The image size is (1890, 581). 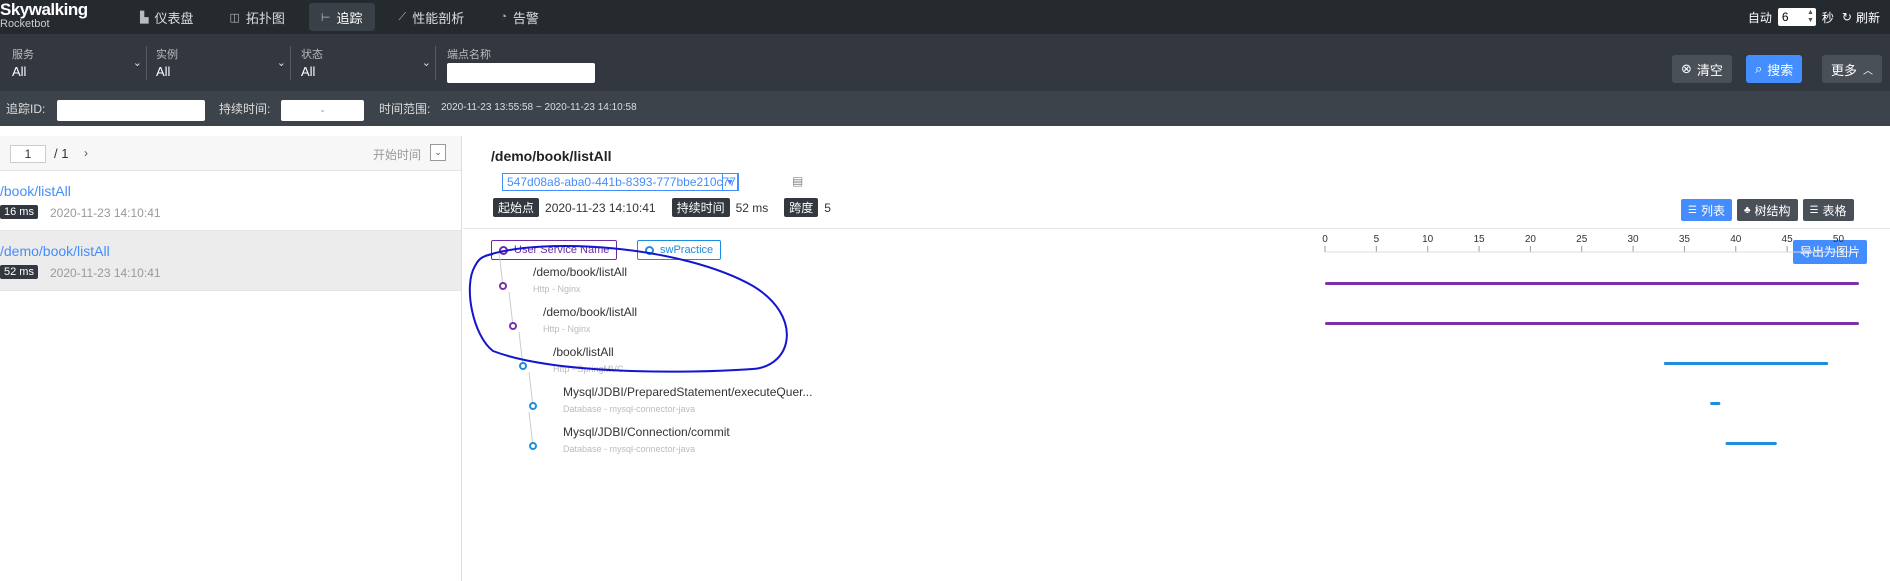 What do you see at coordinates (1844, 70) in the screenshot?
I see `more-label: 更多` at bounding box center [1844, 70].